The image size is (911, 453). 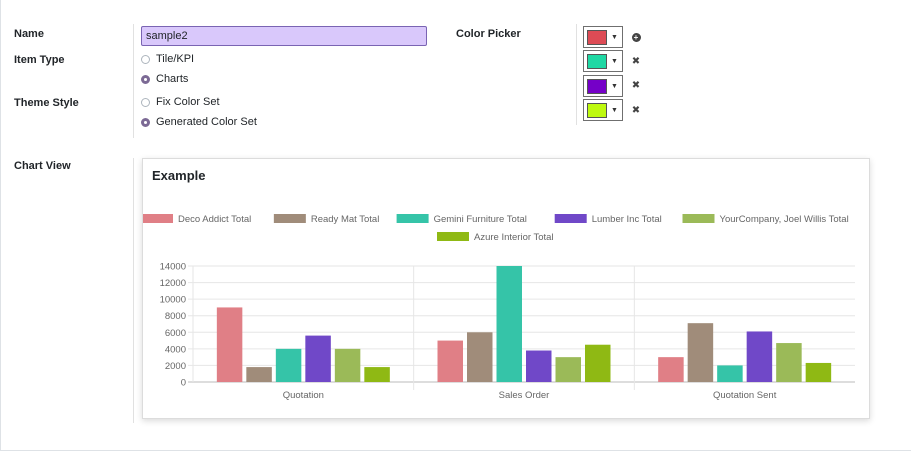 What do you see at coordinates (173, 300) in the screenshot?
I see `y-tick-label: 10000` at bounding box center [173, 300].